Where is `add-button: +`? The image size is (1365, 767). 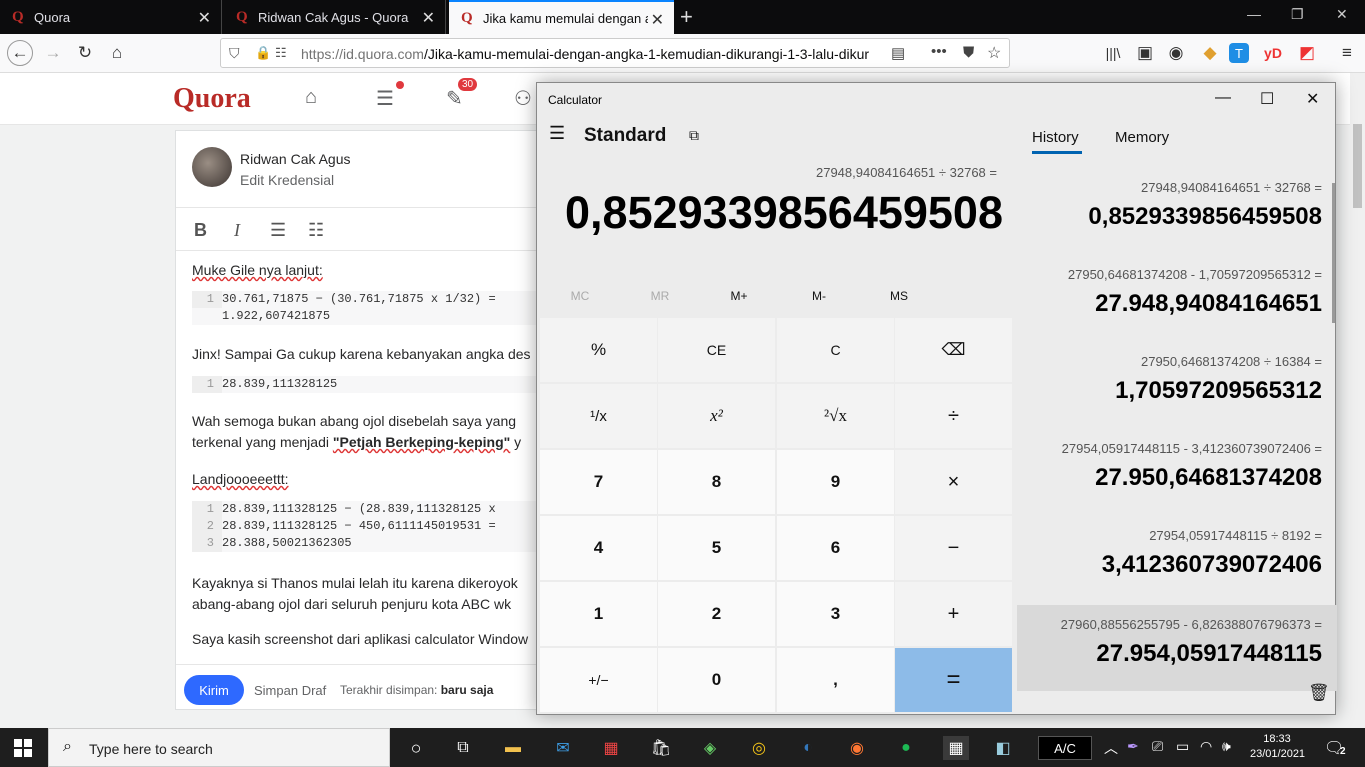 add-button: + is located at coordinates (953, 614).